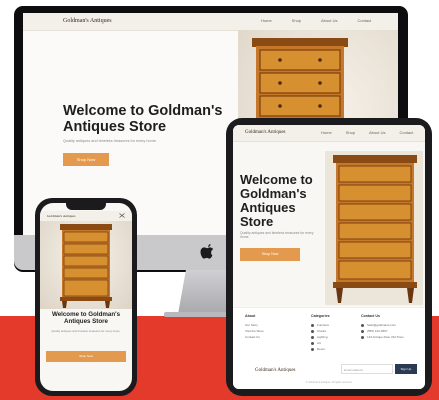 The height and width of the screenshot is (400, 439). What do you see at coordinates (86, 206) in the screenshot?
I see `phone-notch` at bounding box center [86, 206].